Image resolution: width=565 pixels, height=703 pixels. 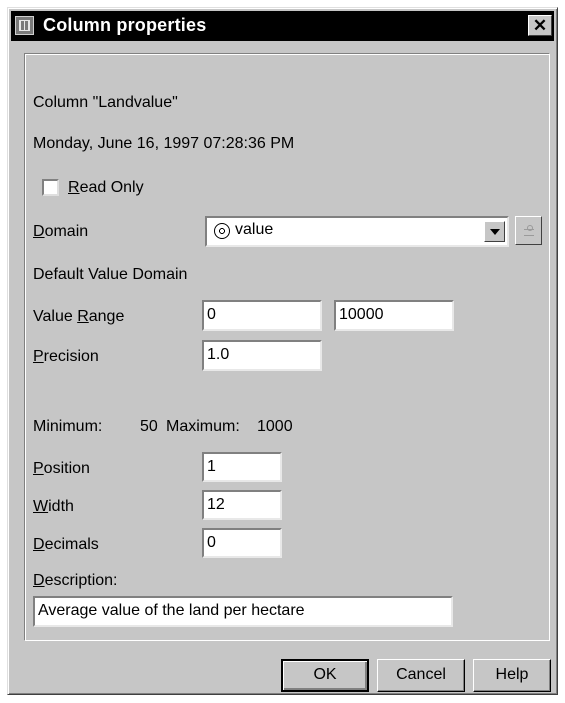 I want to click on value-range-min-input: 0, so click(x=262, y=315).